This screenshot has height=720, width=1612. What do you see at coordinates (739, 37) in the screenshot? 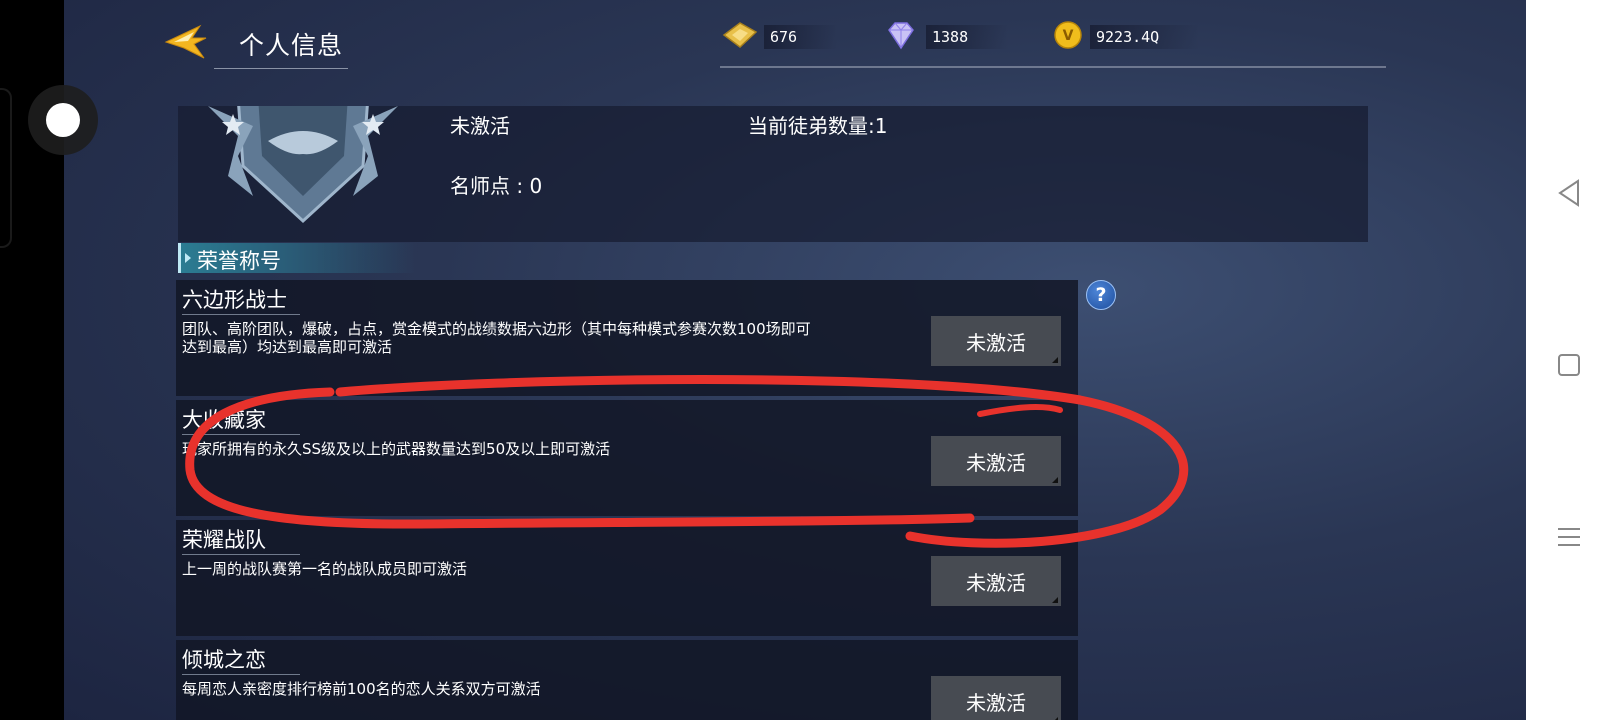
I see `gold-ticket-icon` at bounding box center [739, 37].